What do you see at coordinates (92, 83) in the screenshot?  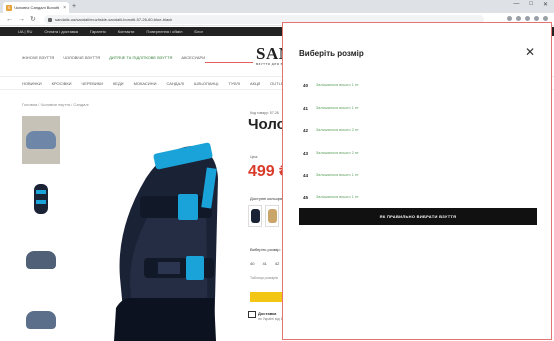 I see `nav-item: Черевики` at bounding box center [92, 83].